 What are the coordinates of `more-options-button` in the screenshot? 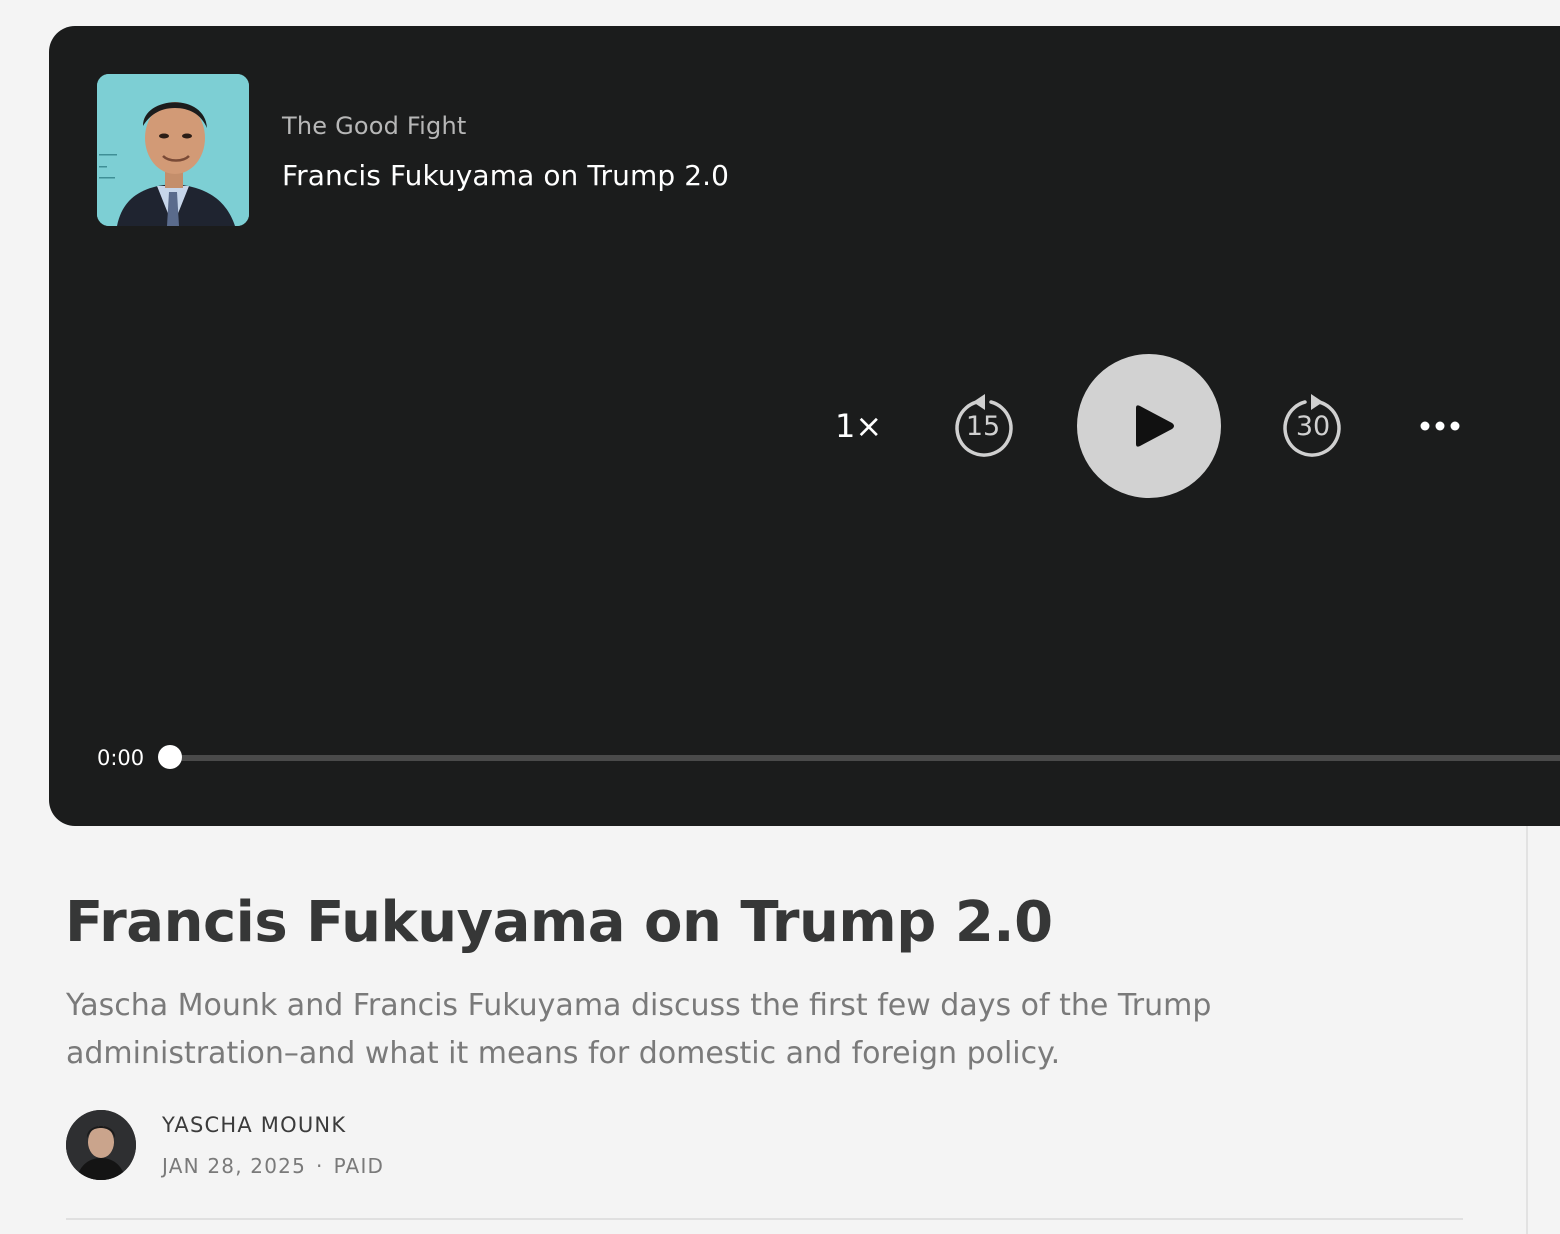 It's located at (1443, 426).